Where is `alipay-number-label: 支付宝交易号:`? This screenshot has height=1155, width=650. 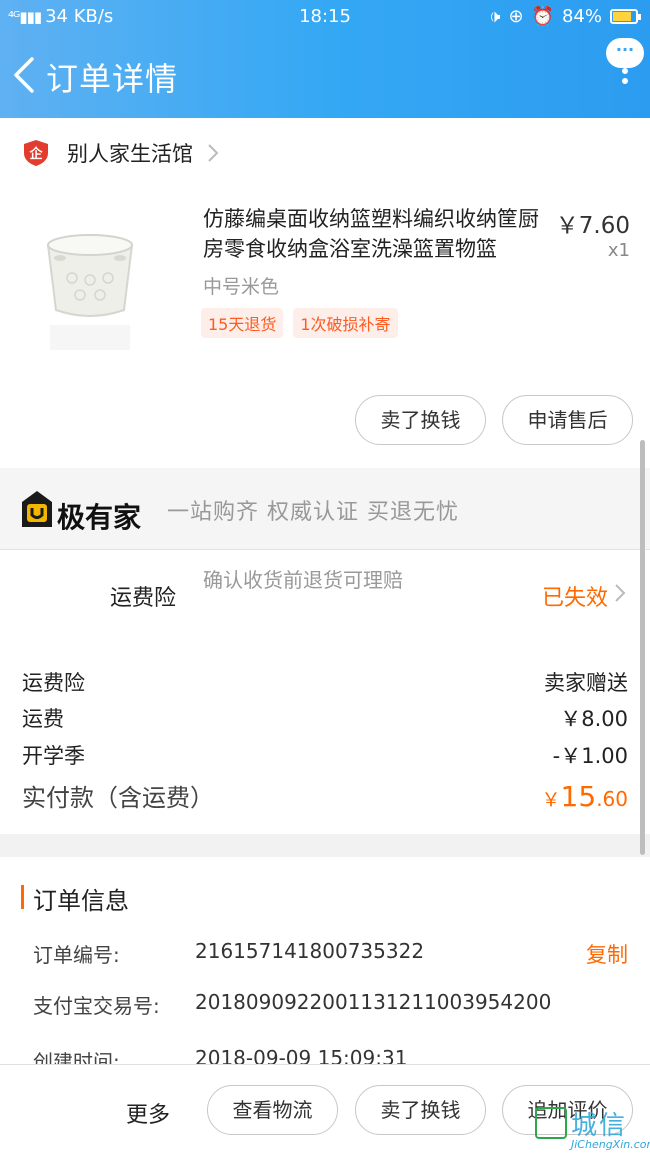
alipay-number-label: 支付宝交易号: is located at coordinates (96, 1006).